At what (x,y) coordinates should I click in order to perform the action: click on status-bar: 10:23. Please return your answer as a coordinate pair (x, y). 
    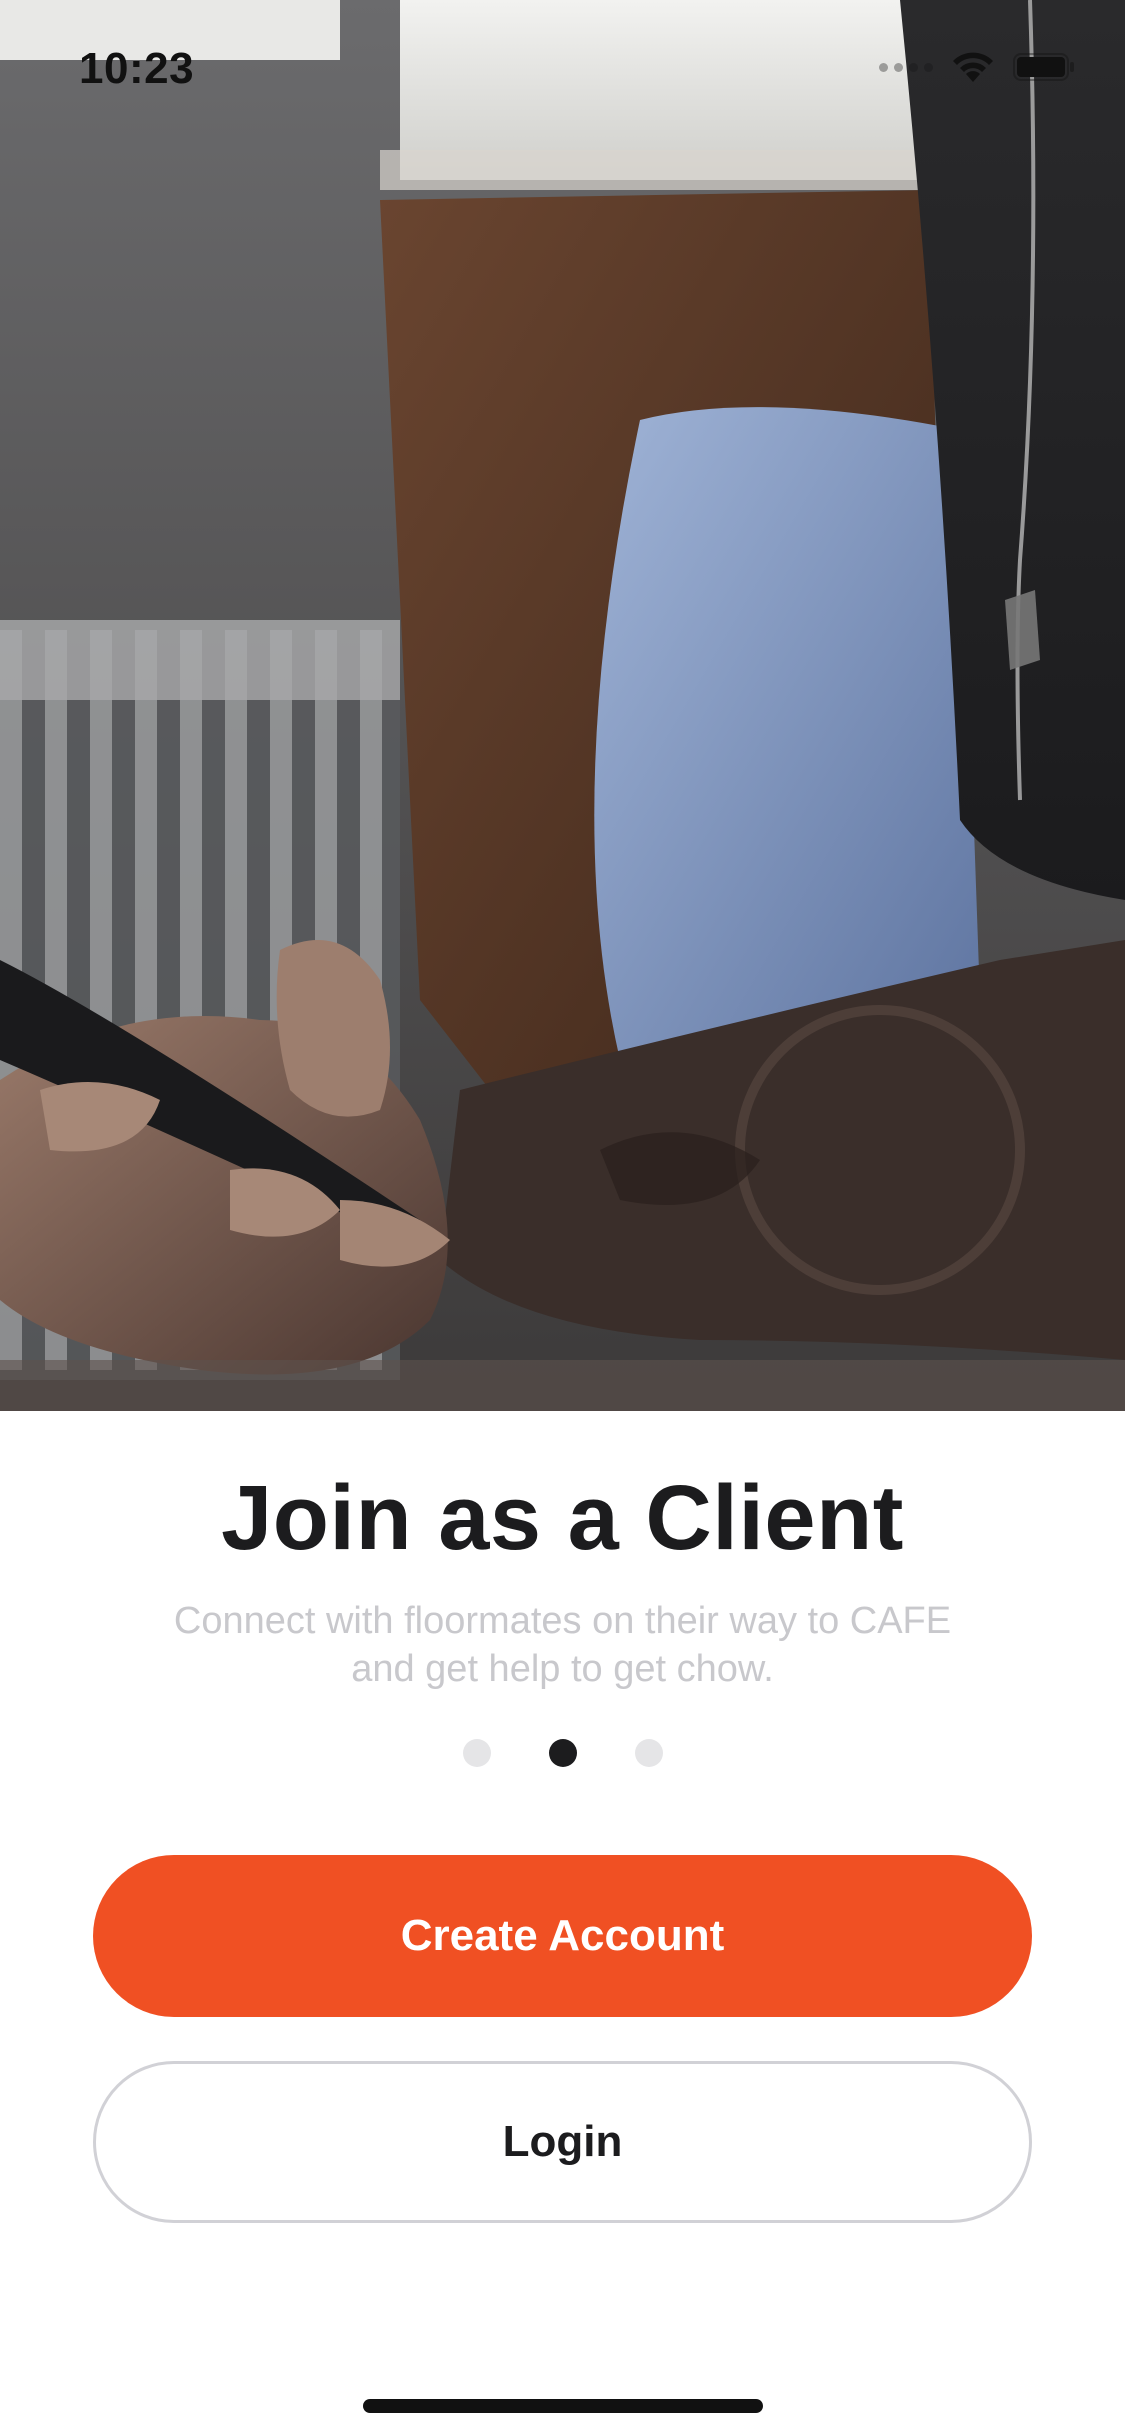
    Looking at the image, I should click on (562, 66).